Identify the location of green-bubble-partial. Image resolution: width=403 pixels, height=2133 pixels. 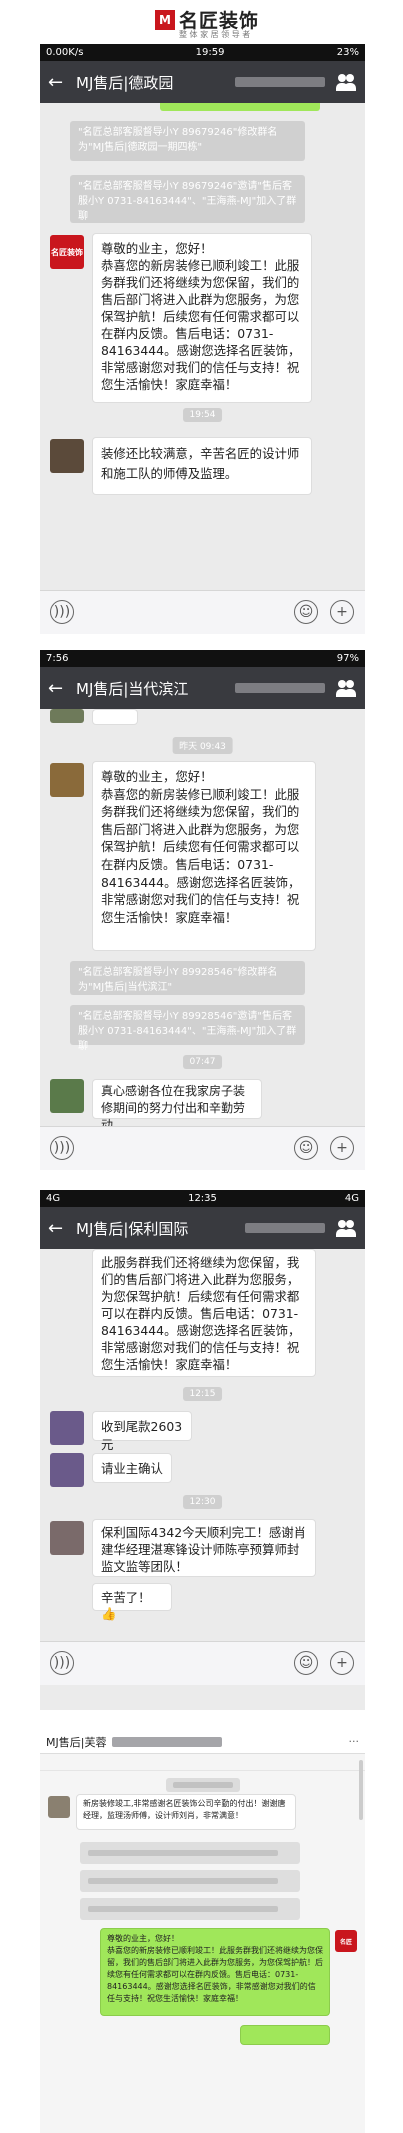
(240, 107).